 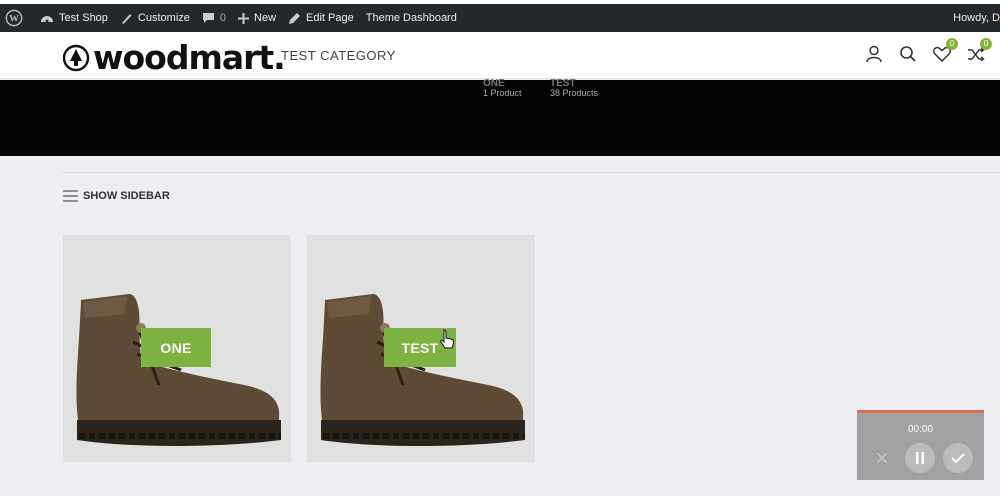 I want to click on user-icon, so click(x=874, y=54).